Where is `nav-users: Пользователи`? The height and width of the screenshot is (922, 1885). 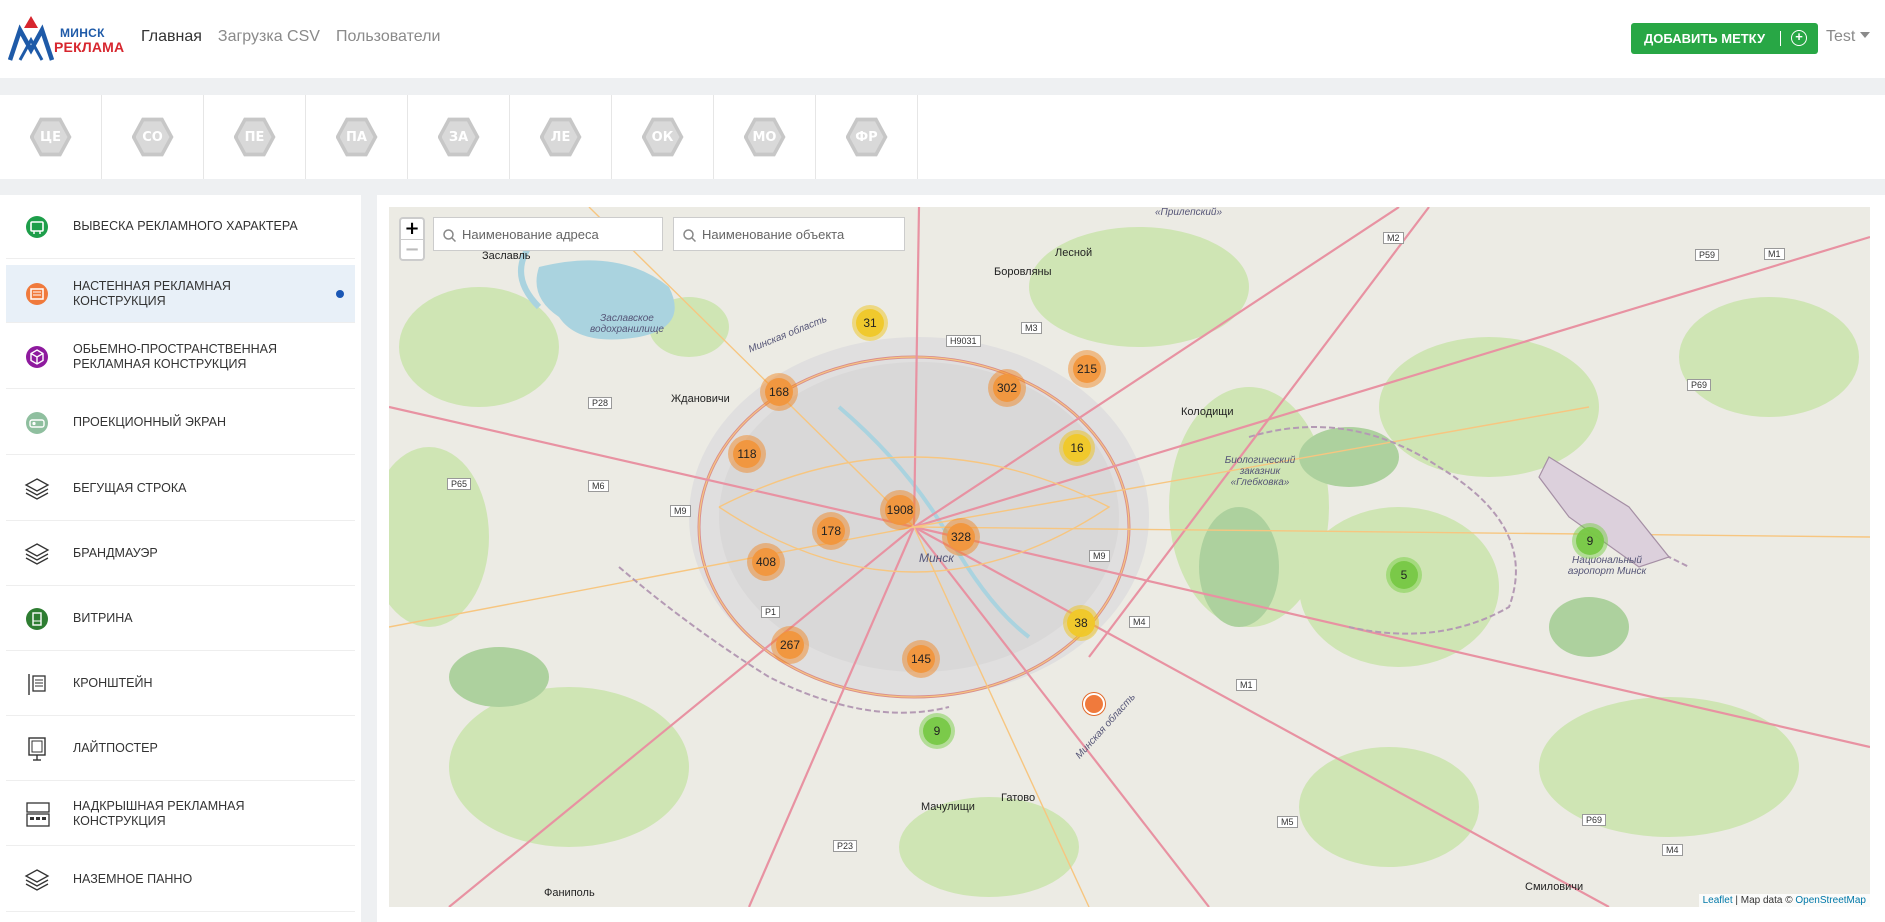
nav-users: Пользователи is located at coordinates (388, 37).